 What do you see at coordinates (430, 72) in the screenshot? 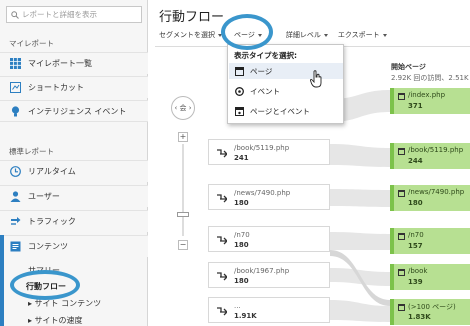
I see `starting-pages-header: 開始ページ 2.92K 回の訪問、2.51K` at bounding box center [430, 72].